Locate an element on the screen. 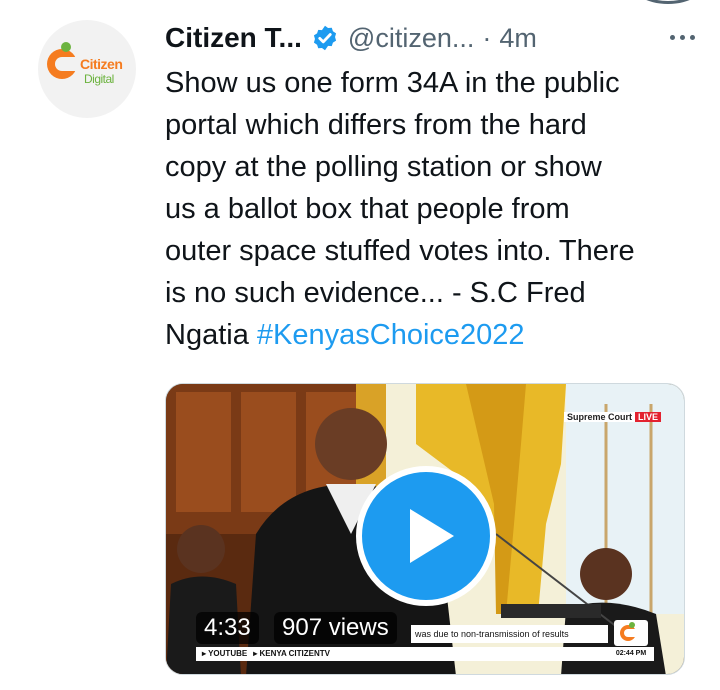  tweet-line: is no such evidence... - S.C Fred is located at coordinates (375, 293).